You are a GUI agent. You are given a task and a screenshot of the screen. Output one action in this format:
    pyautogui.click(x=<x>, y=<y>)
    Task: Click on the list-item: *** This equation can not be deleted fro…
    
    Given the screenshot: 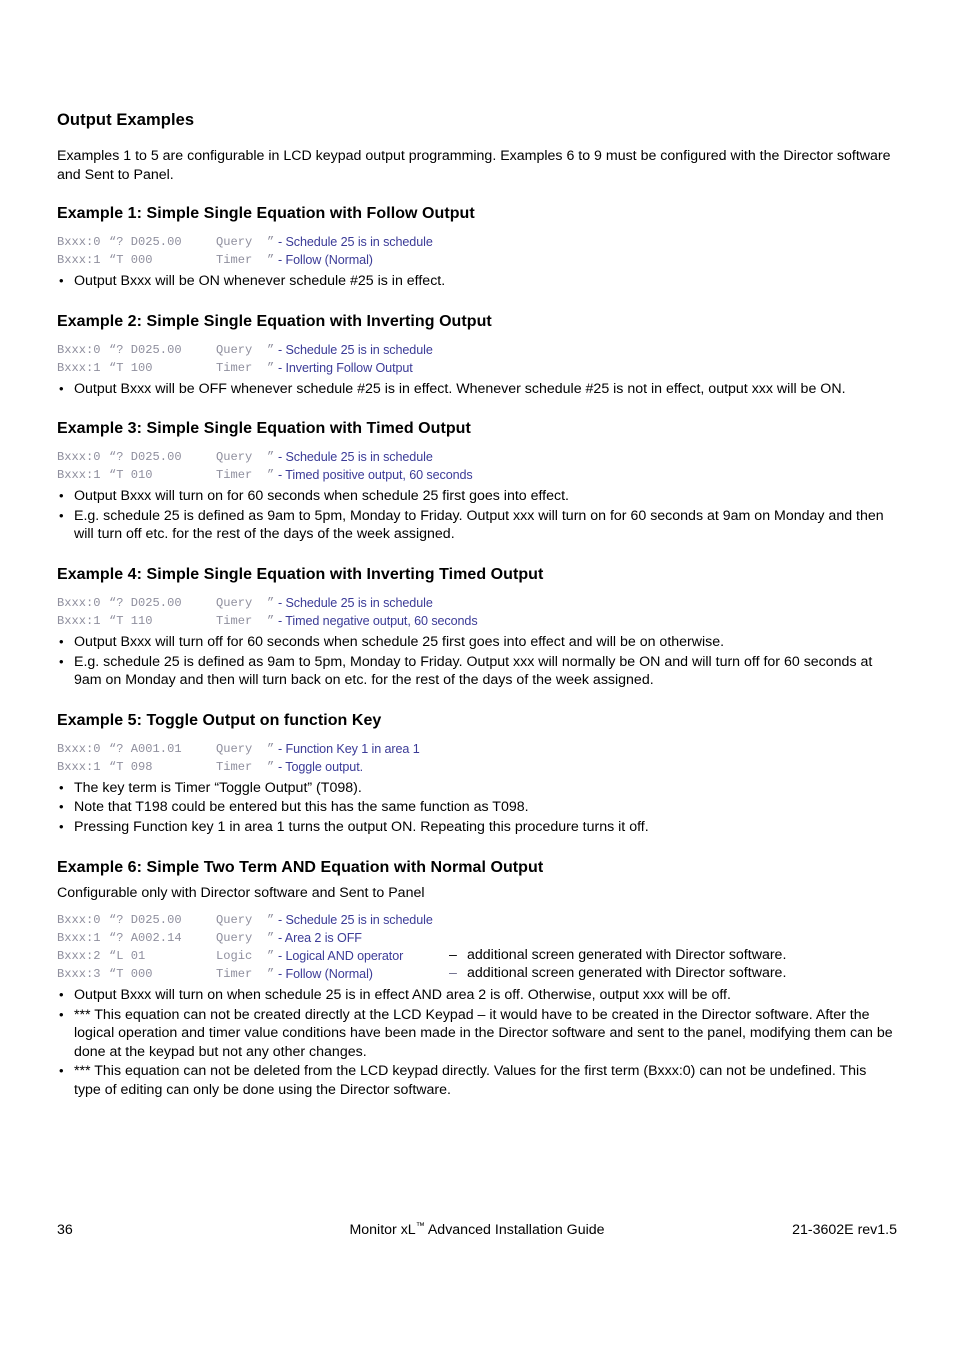 What is the action you would take?
    pyautogui.click(x=477, y=1080)
    